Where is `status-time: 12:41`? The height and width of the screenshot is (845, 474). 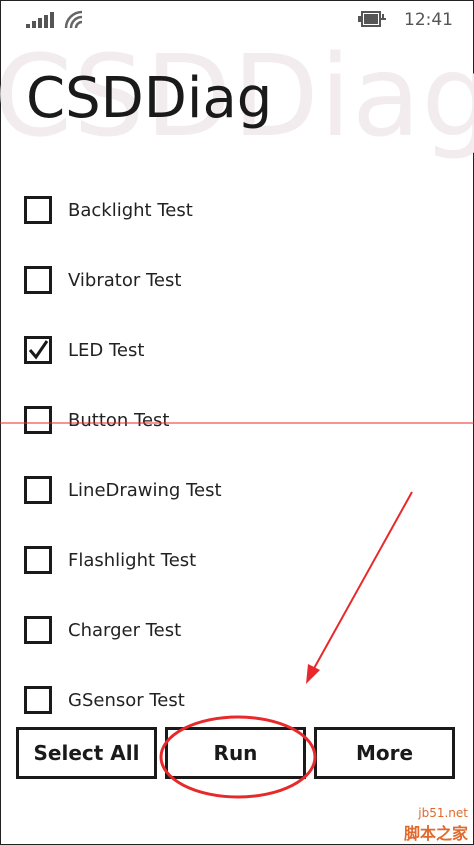
status-time: 12:41 is located at coordinates (428, 20).